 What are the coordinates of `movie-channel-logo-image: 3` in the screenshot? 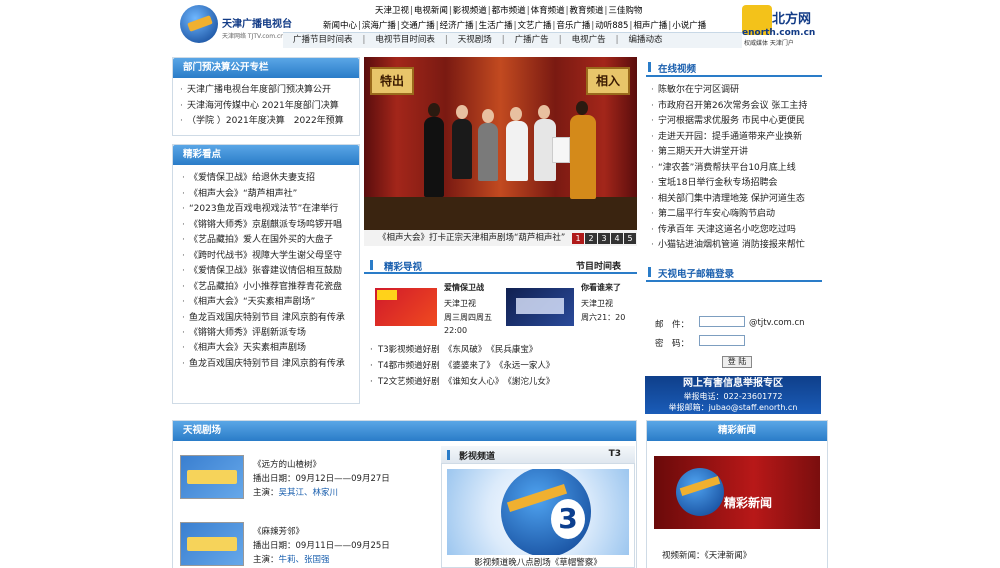 It's located at (538, 512).